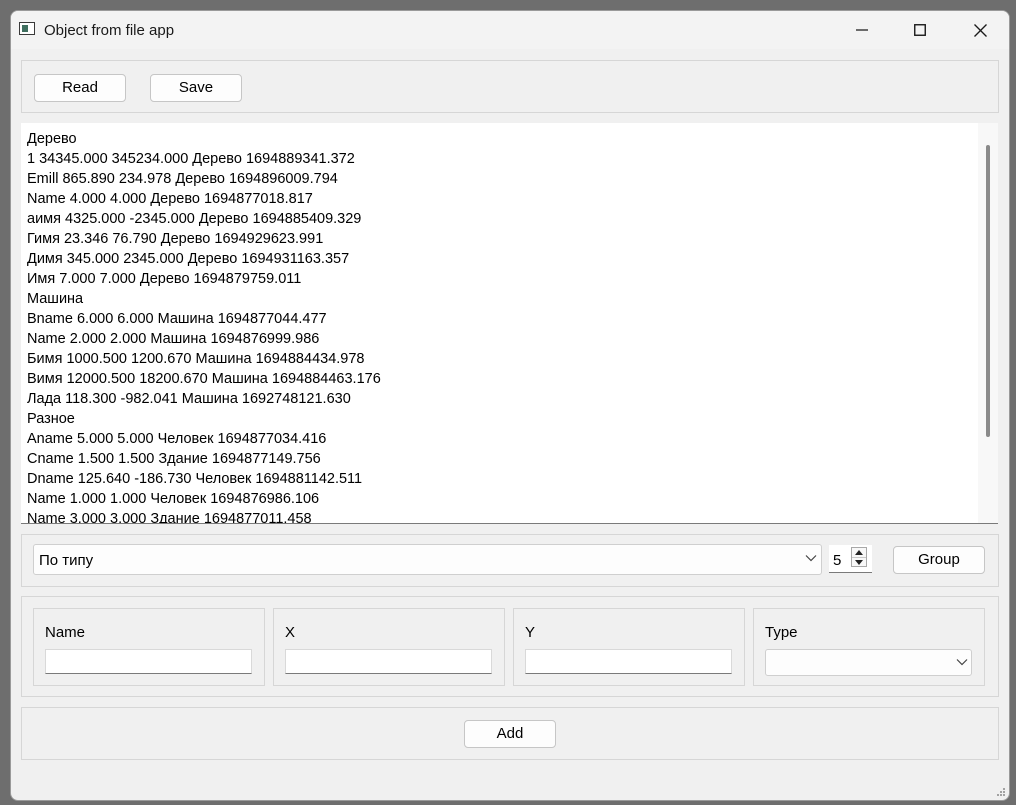 The width and height of the screenshot is (1016, 805). I want to click on maximize-icon, so click(920, 30).